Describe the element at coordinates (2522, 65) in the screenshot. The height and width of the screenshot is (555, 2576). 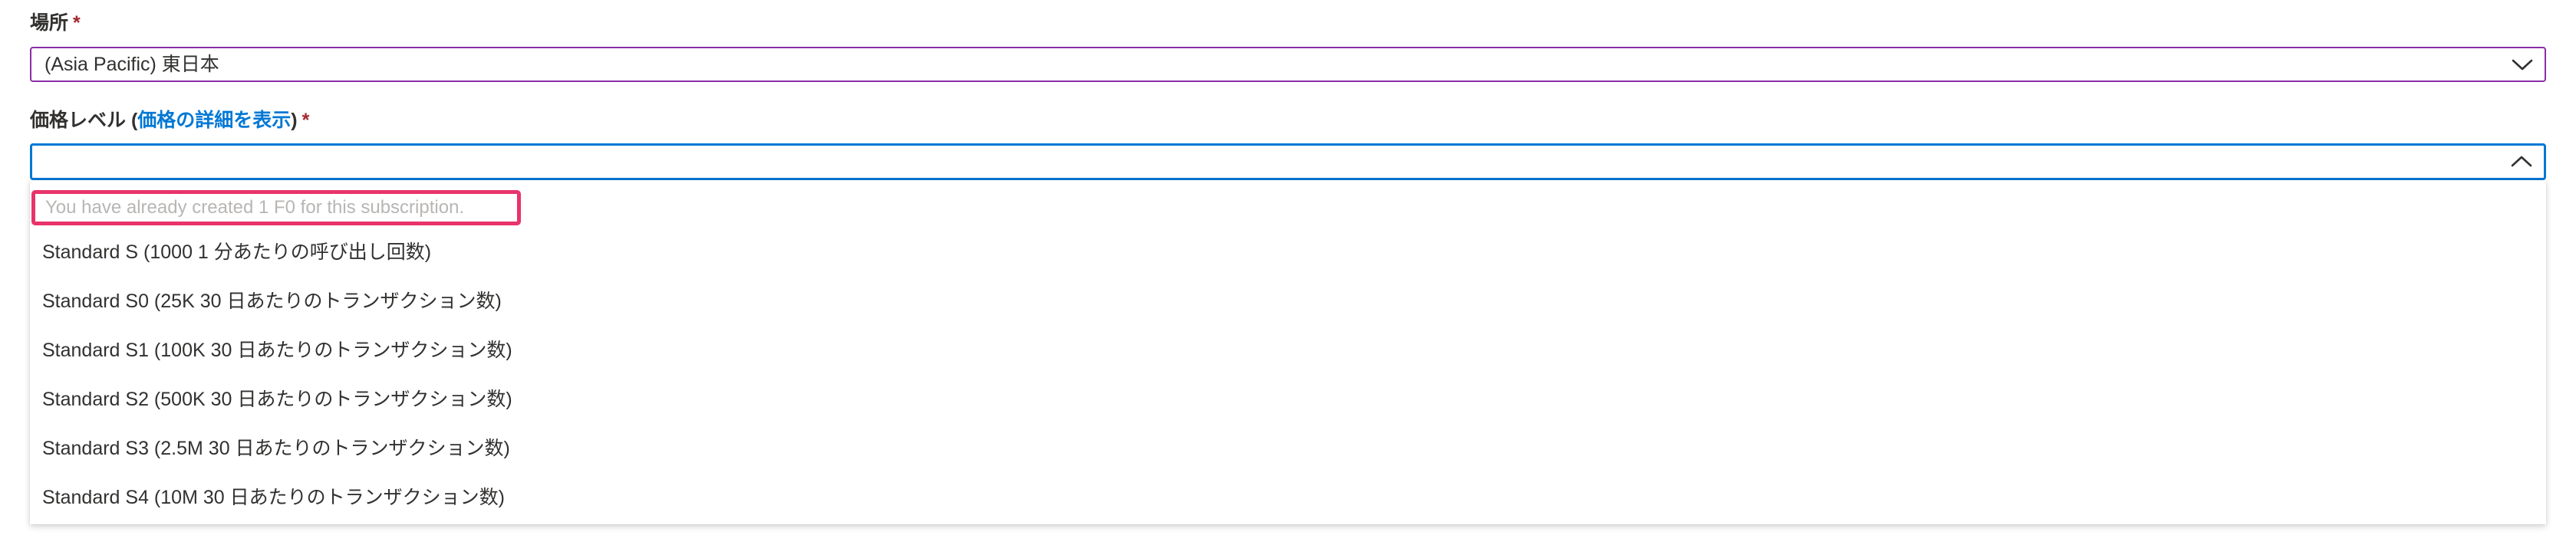
I see `chevron-down-icon` at that location.